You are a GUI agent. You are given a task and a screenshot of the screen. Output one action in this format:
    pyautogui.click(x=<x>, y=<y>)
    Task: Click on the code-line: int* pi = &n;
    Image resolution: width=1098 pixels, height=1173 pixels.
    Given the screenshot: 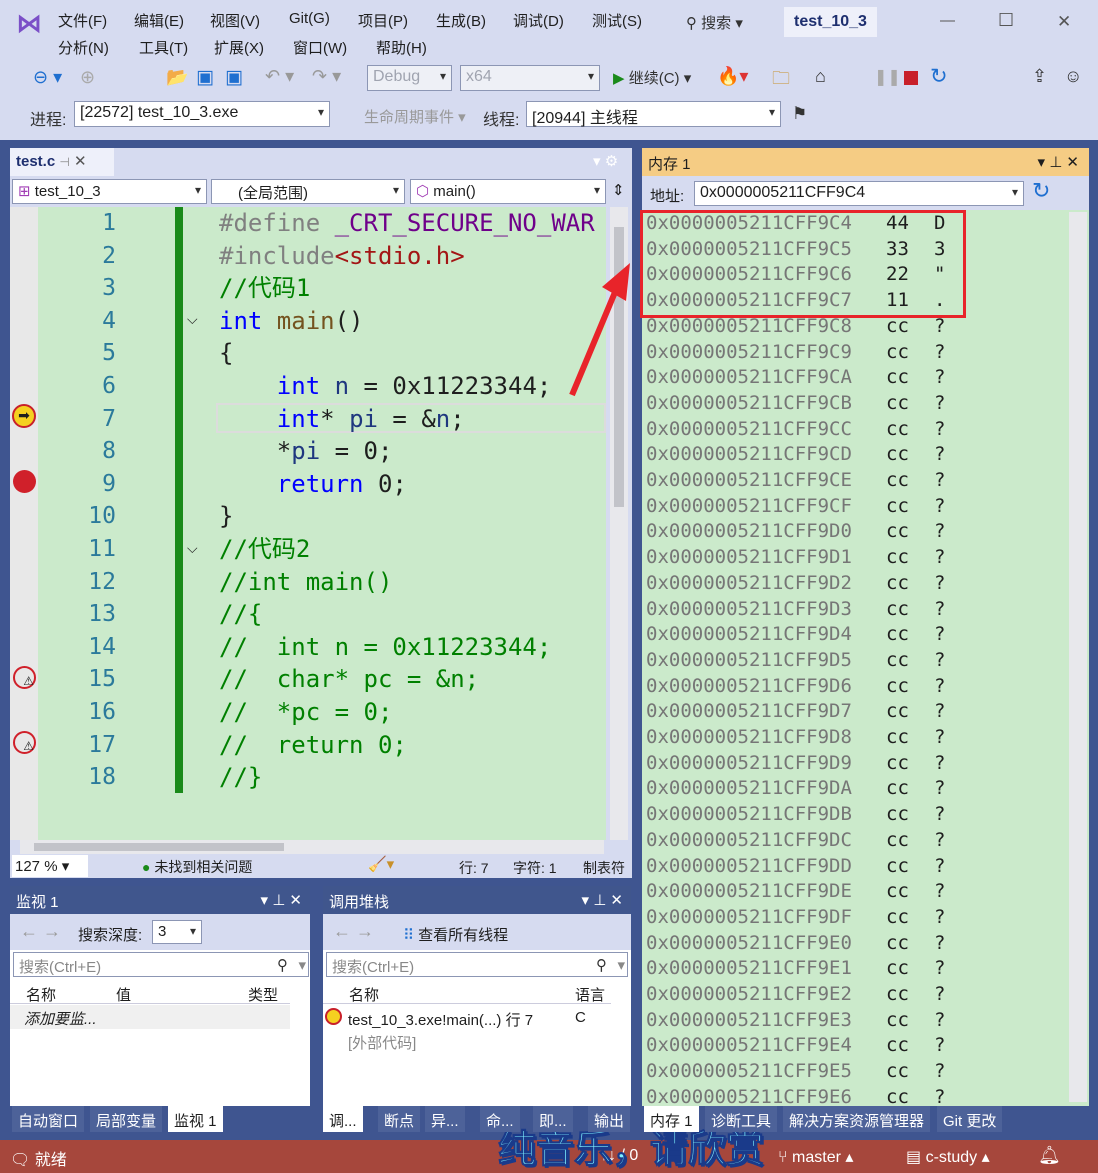 What is the action you would take?
    pyautogui.click(x=342, y=419)
    